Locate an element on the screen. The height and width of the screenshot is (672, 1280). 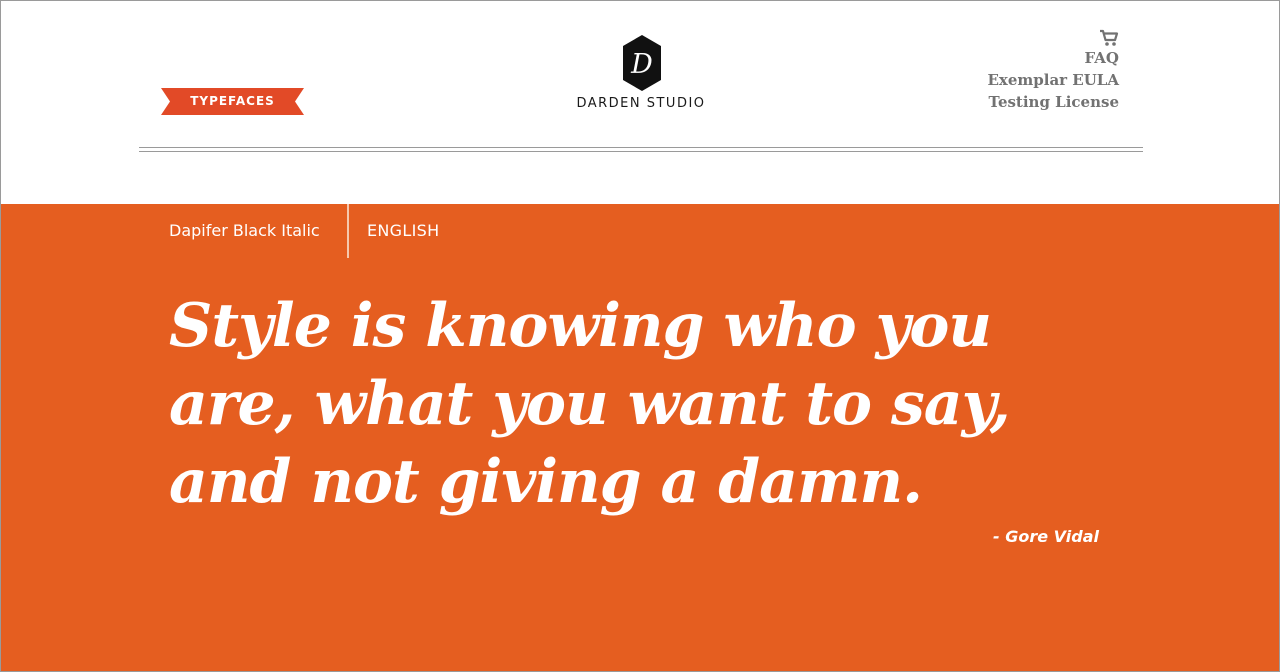
utility-nav: FAQ Exemplar EULA Testing License is located at coordinates (1053, 71).